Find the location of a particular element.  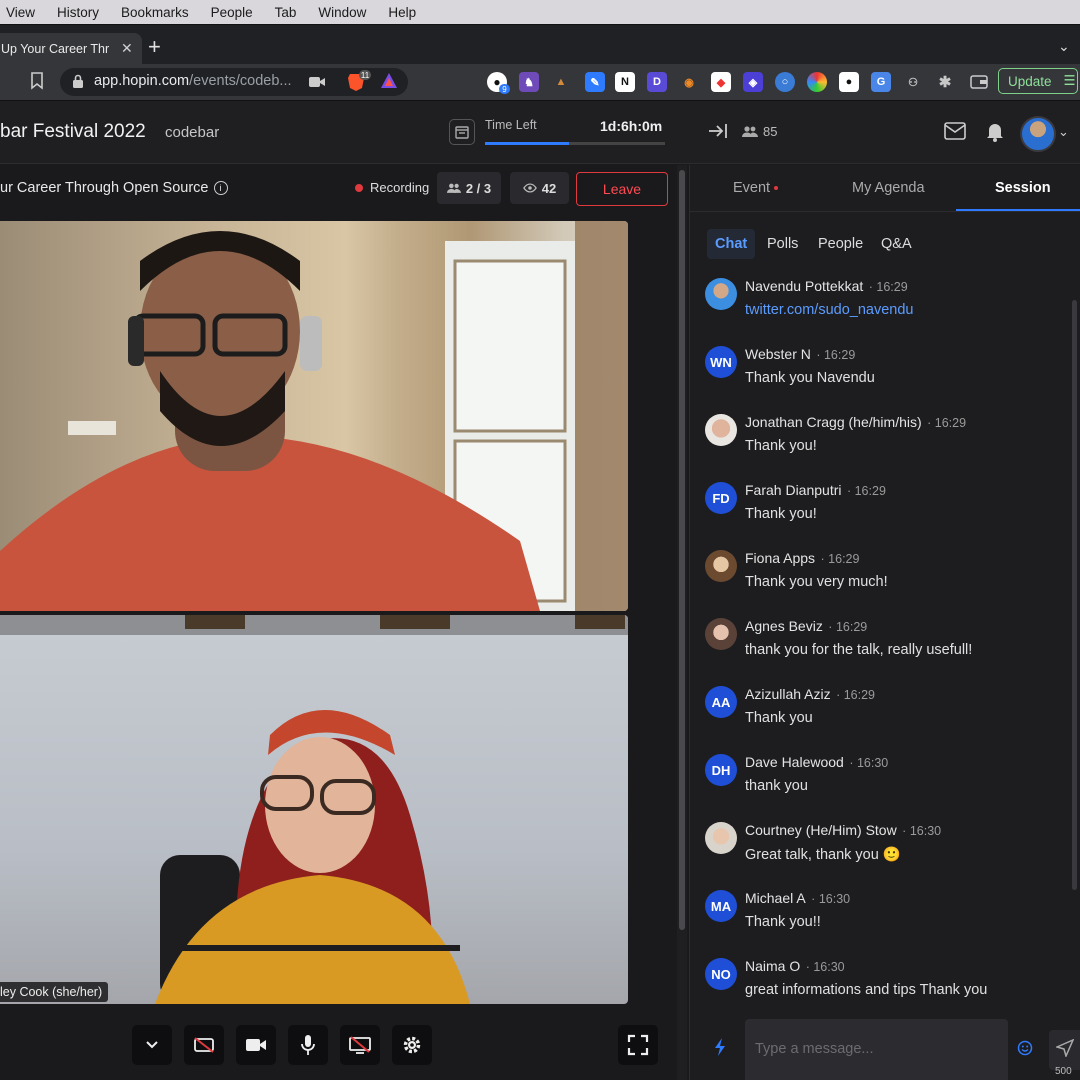

tab-event: Event is located at coordinates (756, 188).